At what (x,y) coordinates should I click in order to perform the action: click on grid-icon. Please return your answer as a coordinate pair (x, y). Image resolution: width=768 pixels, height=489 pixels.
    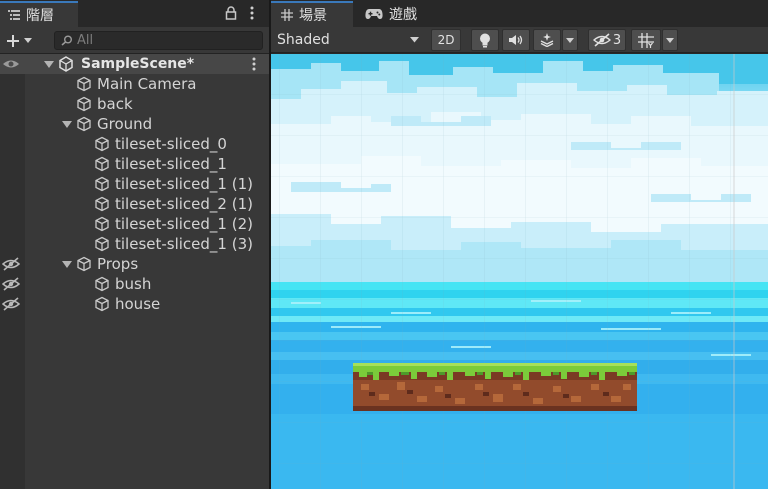
    Looking at the image, I should click on (287, 15).